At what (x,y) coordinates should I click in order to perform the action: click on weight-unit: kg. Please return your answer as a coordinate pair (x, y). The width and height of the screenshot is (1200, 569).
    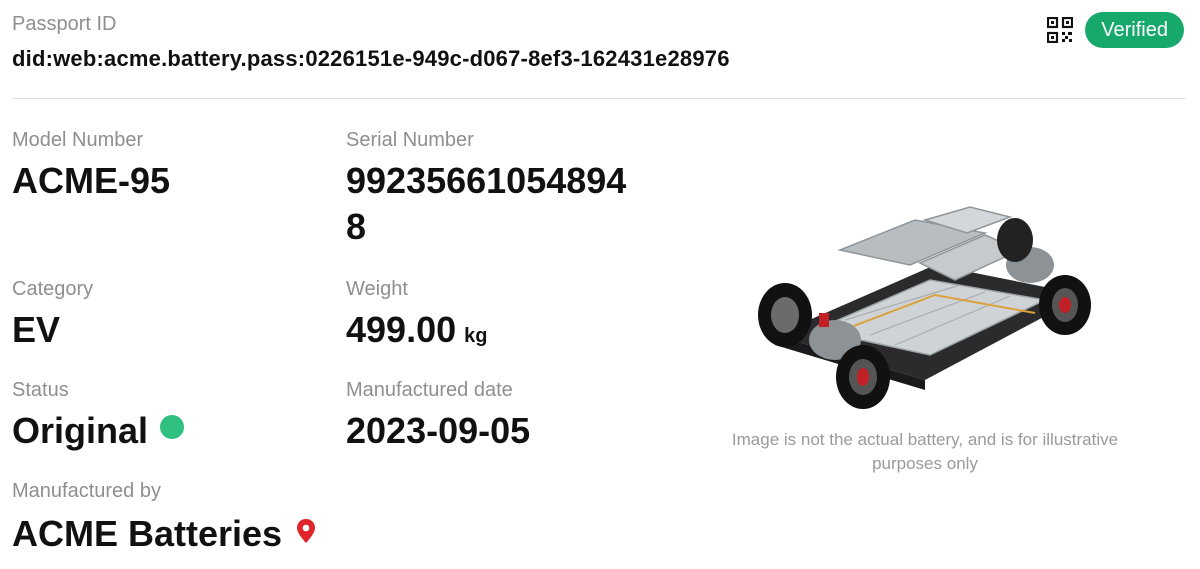
    Looking at the image, I should click on (476, 336).